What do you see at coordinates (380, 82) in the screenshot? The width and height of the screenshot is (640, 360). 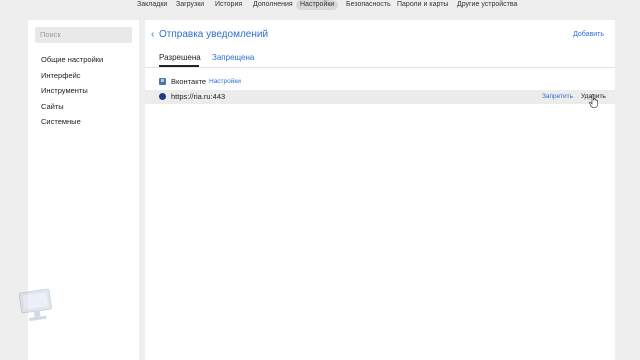 I see `list-item: в Вконтакте Настройки` at bounding box center [380, 82].